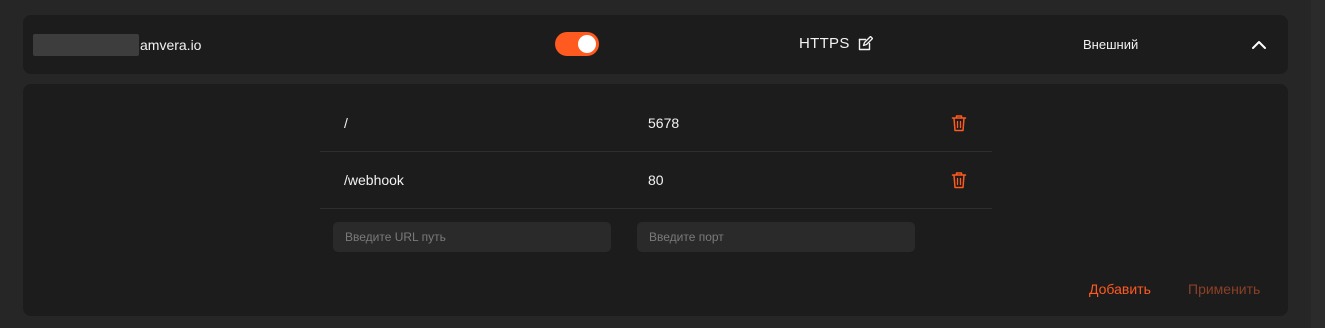 This screenshot has width=1325, height=328. What do you see at coordinates (1111, 44) in the screenshot?
I see `scope-label: Внешний` at bounding box center [1111, 44].